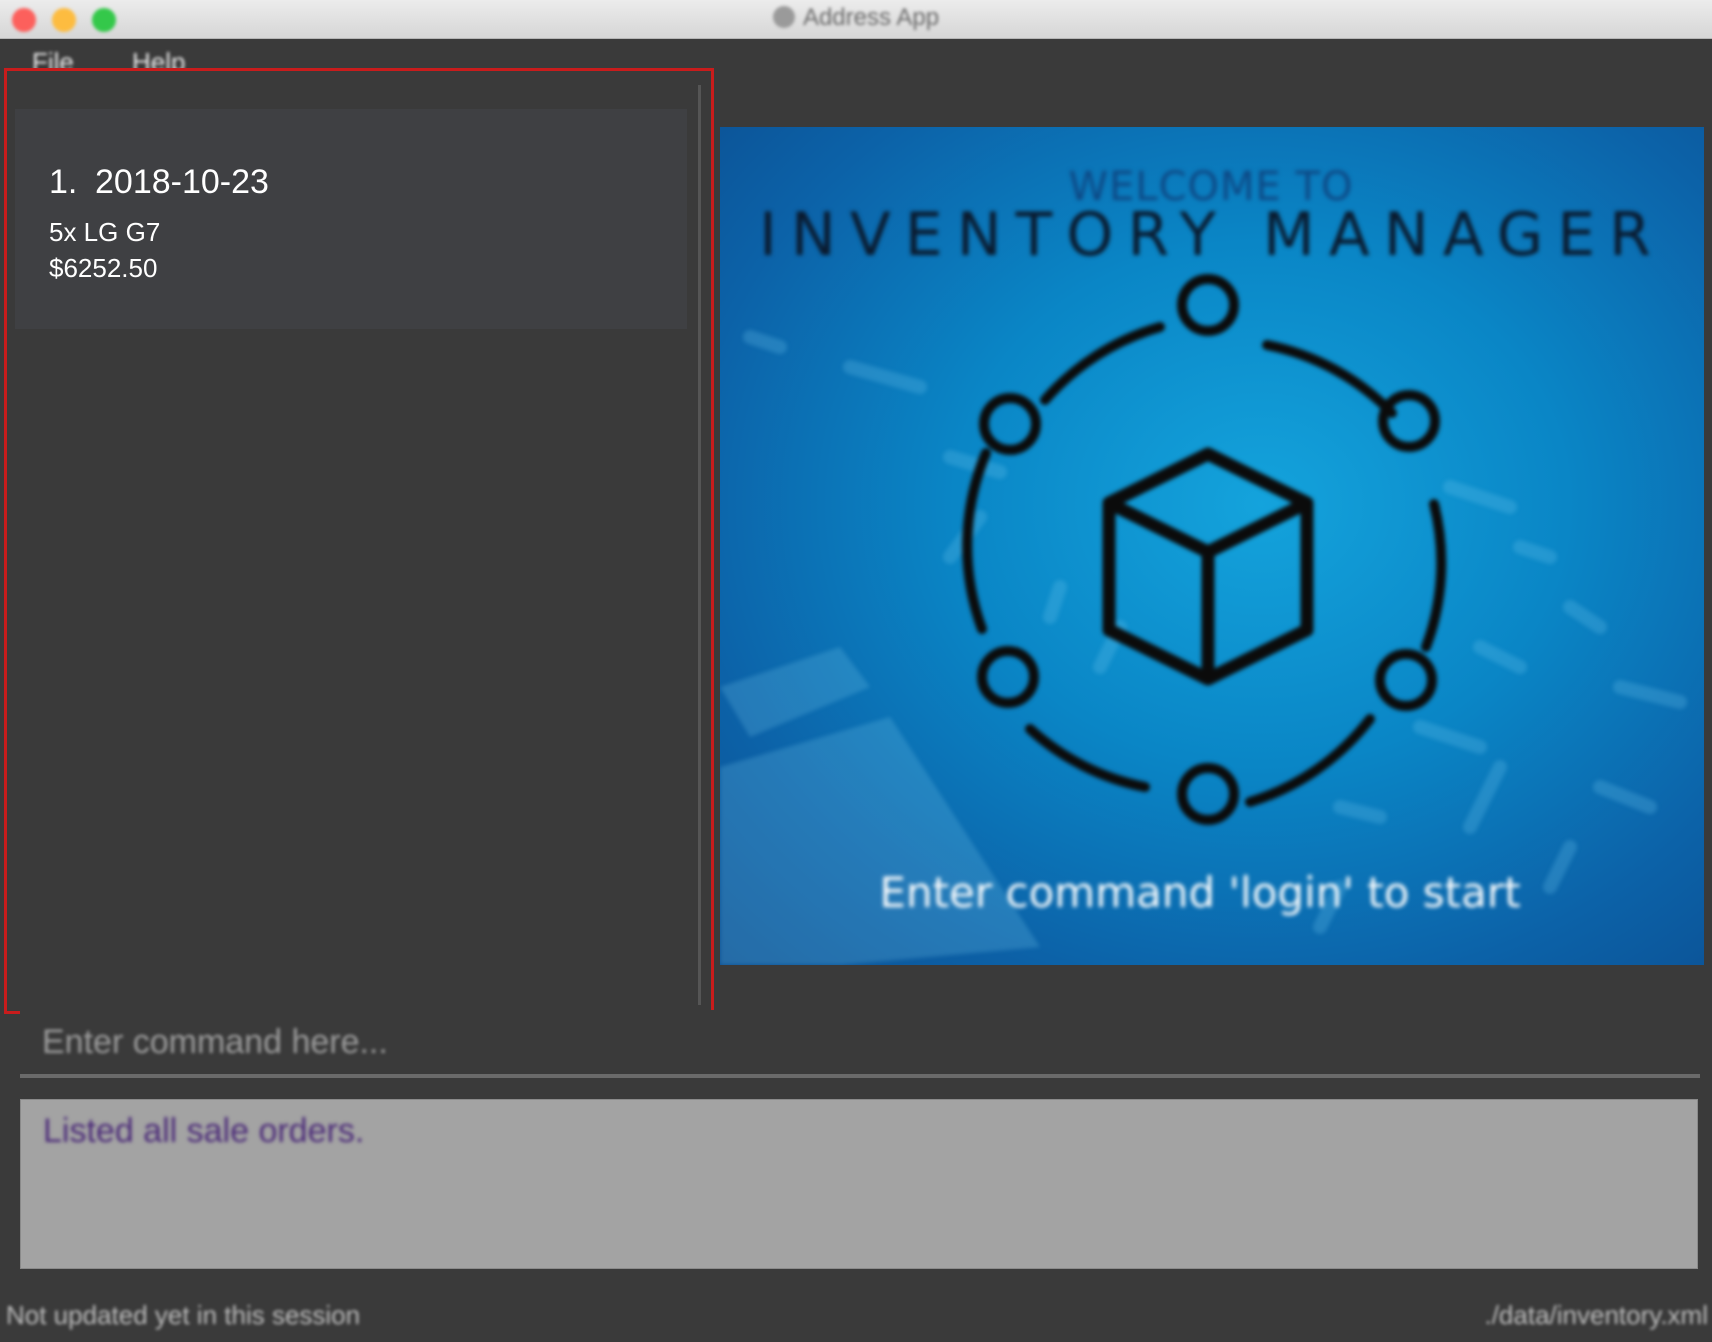  What do you see at coordinates (842, 1042) in the screenshot?
I see `command-input` at bounding box center [842, 1042].